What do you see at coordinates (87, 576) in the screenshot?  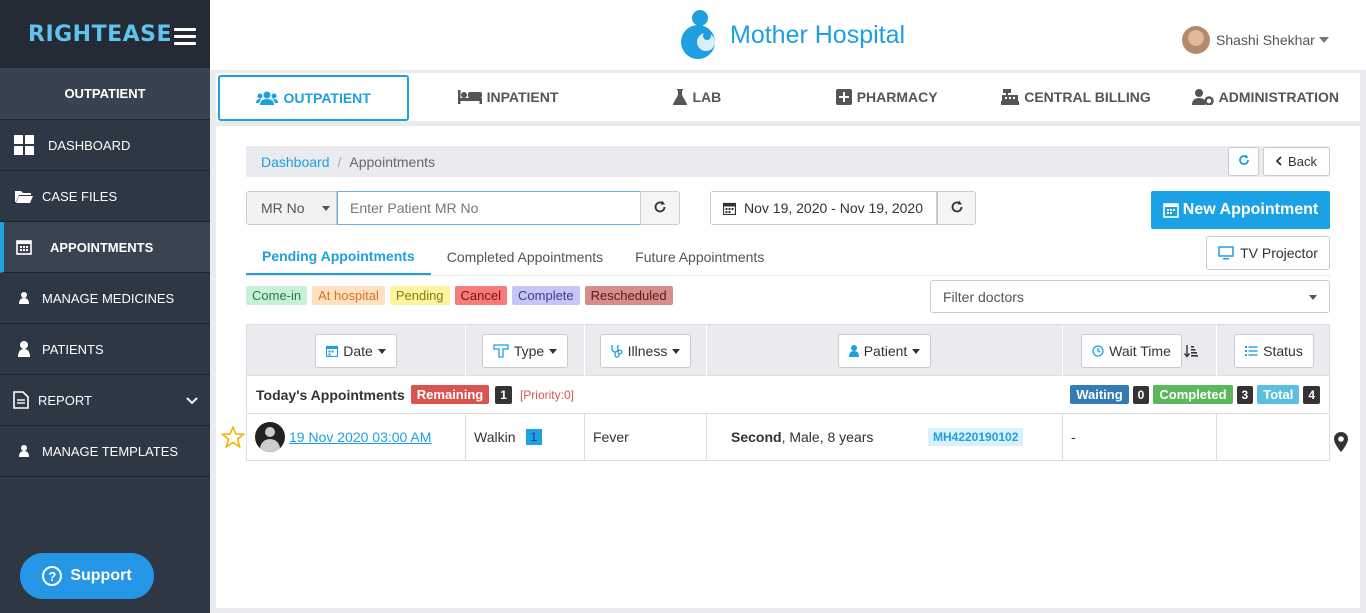 I see `support-button: ? Support` at bounding box center [87, 576].